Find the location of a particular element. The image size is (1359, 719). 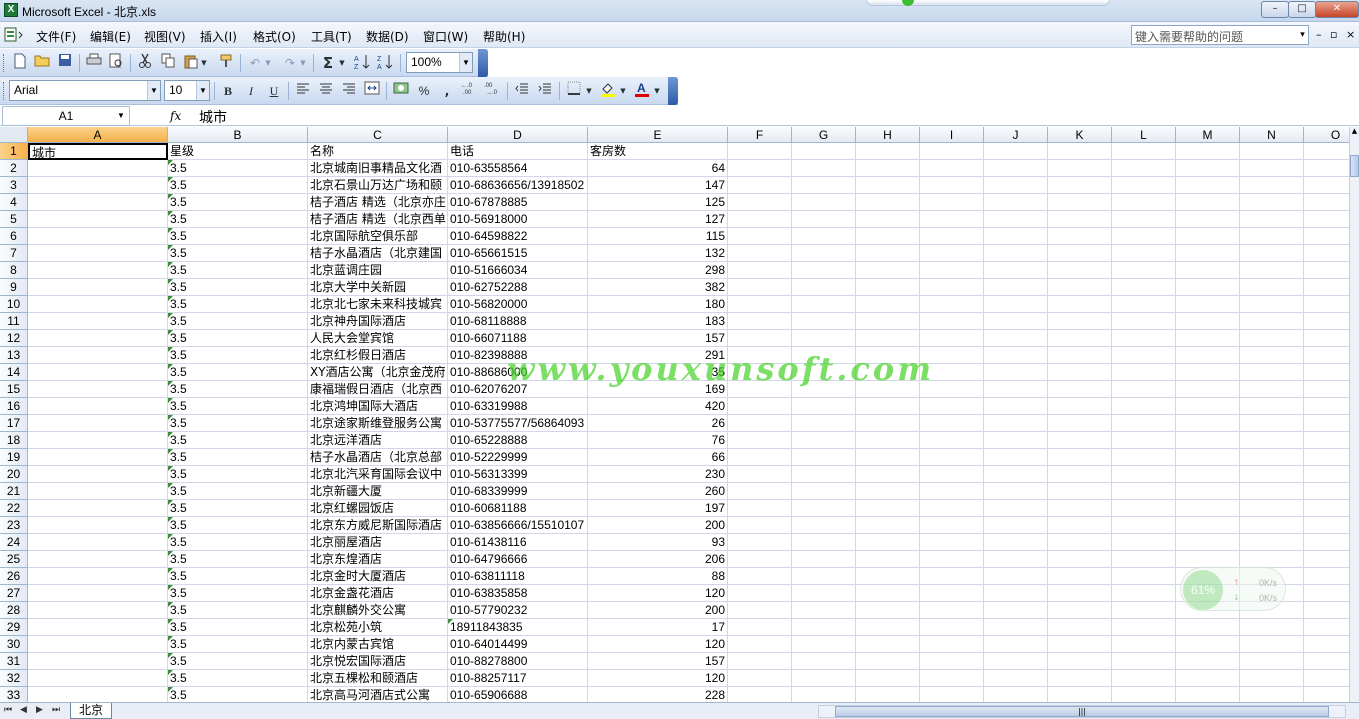

table-cell: 66 is located at coordinates (658, 457).